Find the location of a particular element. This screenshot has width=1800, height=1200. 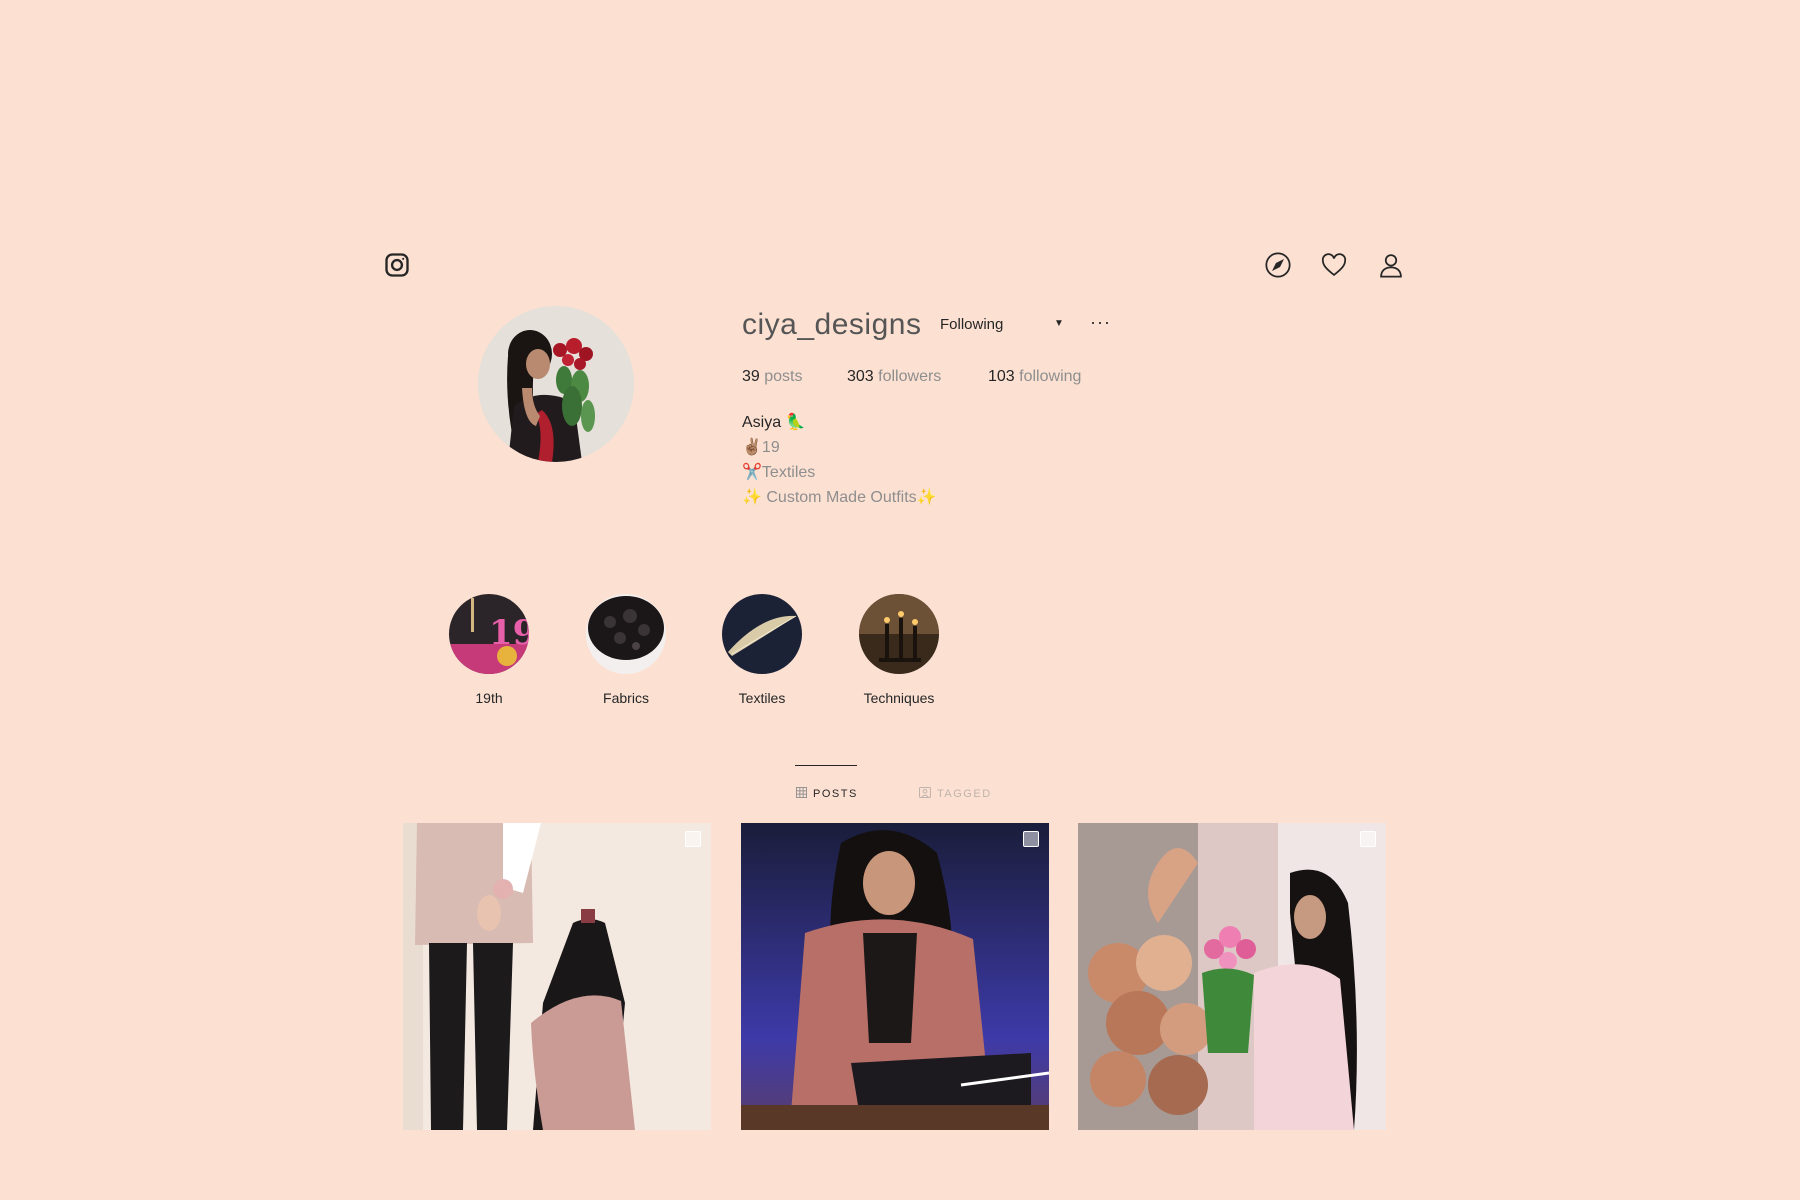

following-button: Following is located at coordinates (971, 324).